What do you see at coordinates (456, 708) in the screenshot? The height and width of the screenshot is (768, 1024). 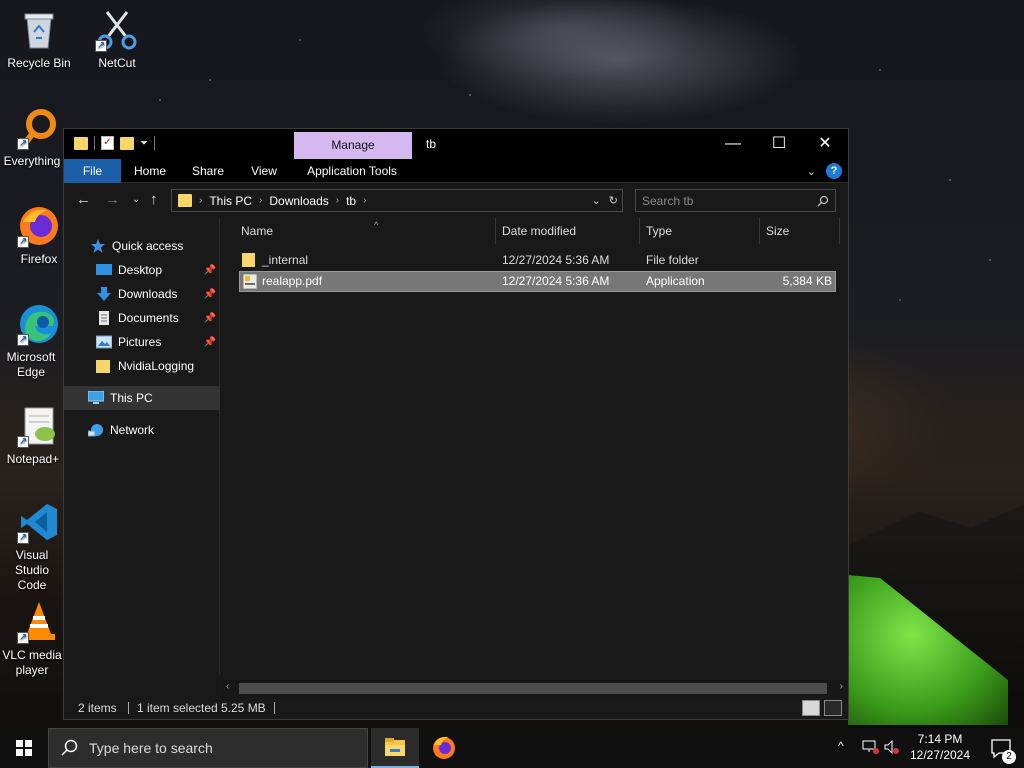 I see `status-bar: 2 items 1 item selected 5.25 MB` at bounding box center [456, 708].